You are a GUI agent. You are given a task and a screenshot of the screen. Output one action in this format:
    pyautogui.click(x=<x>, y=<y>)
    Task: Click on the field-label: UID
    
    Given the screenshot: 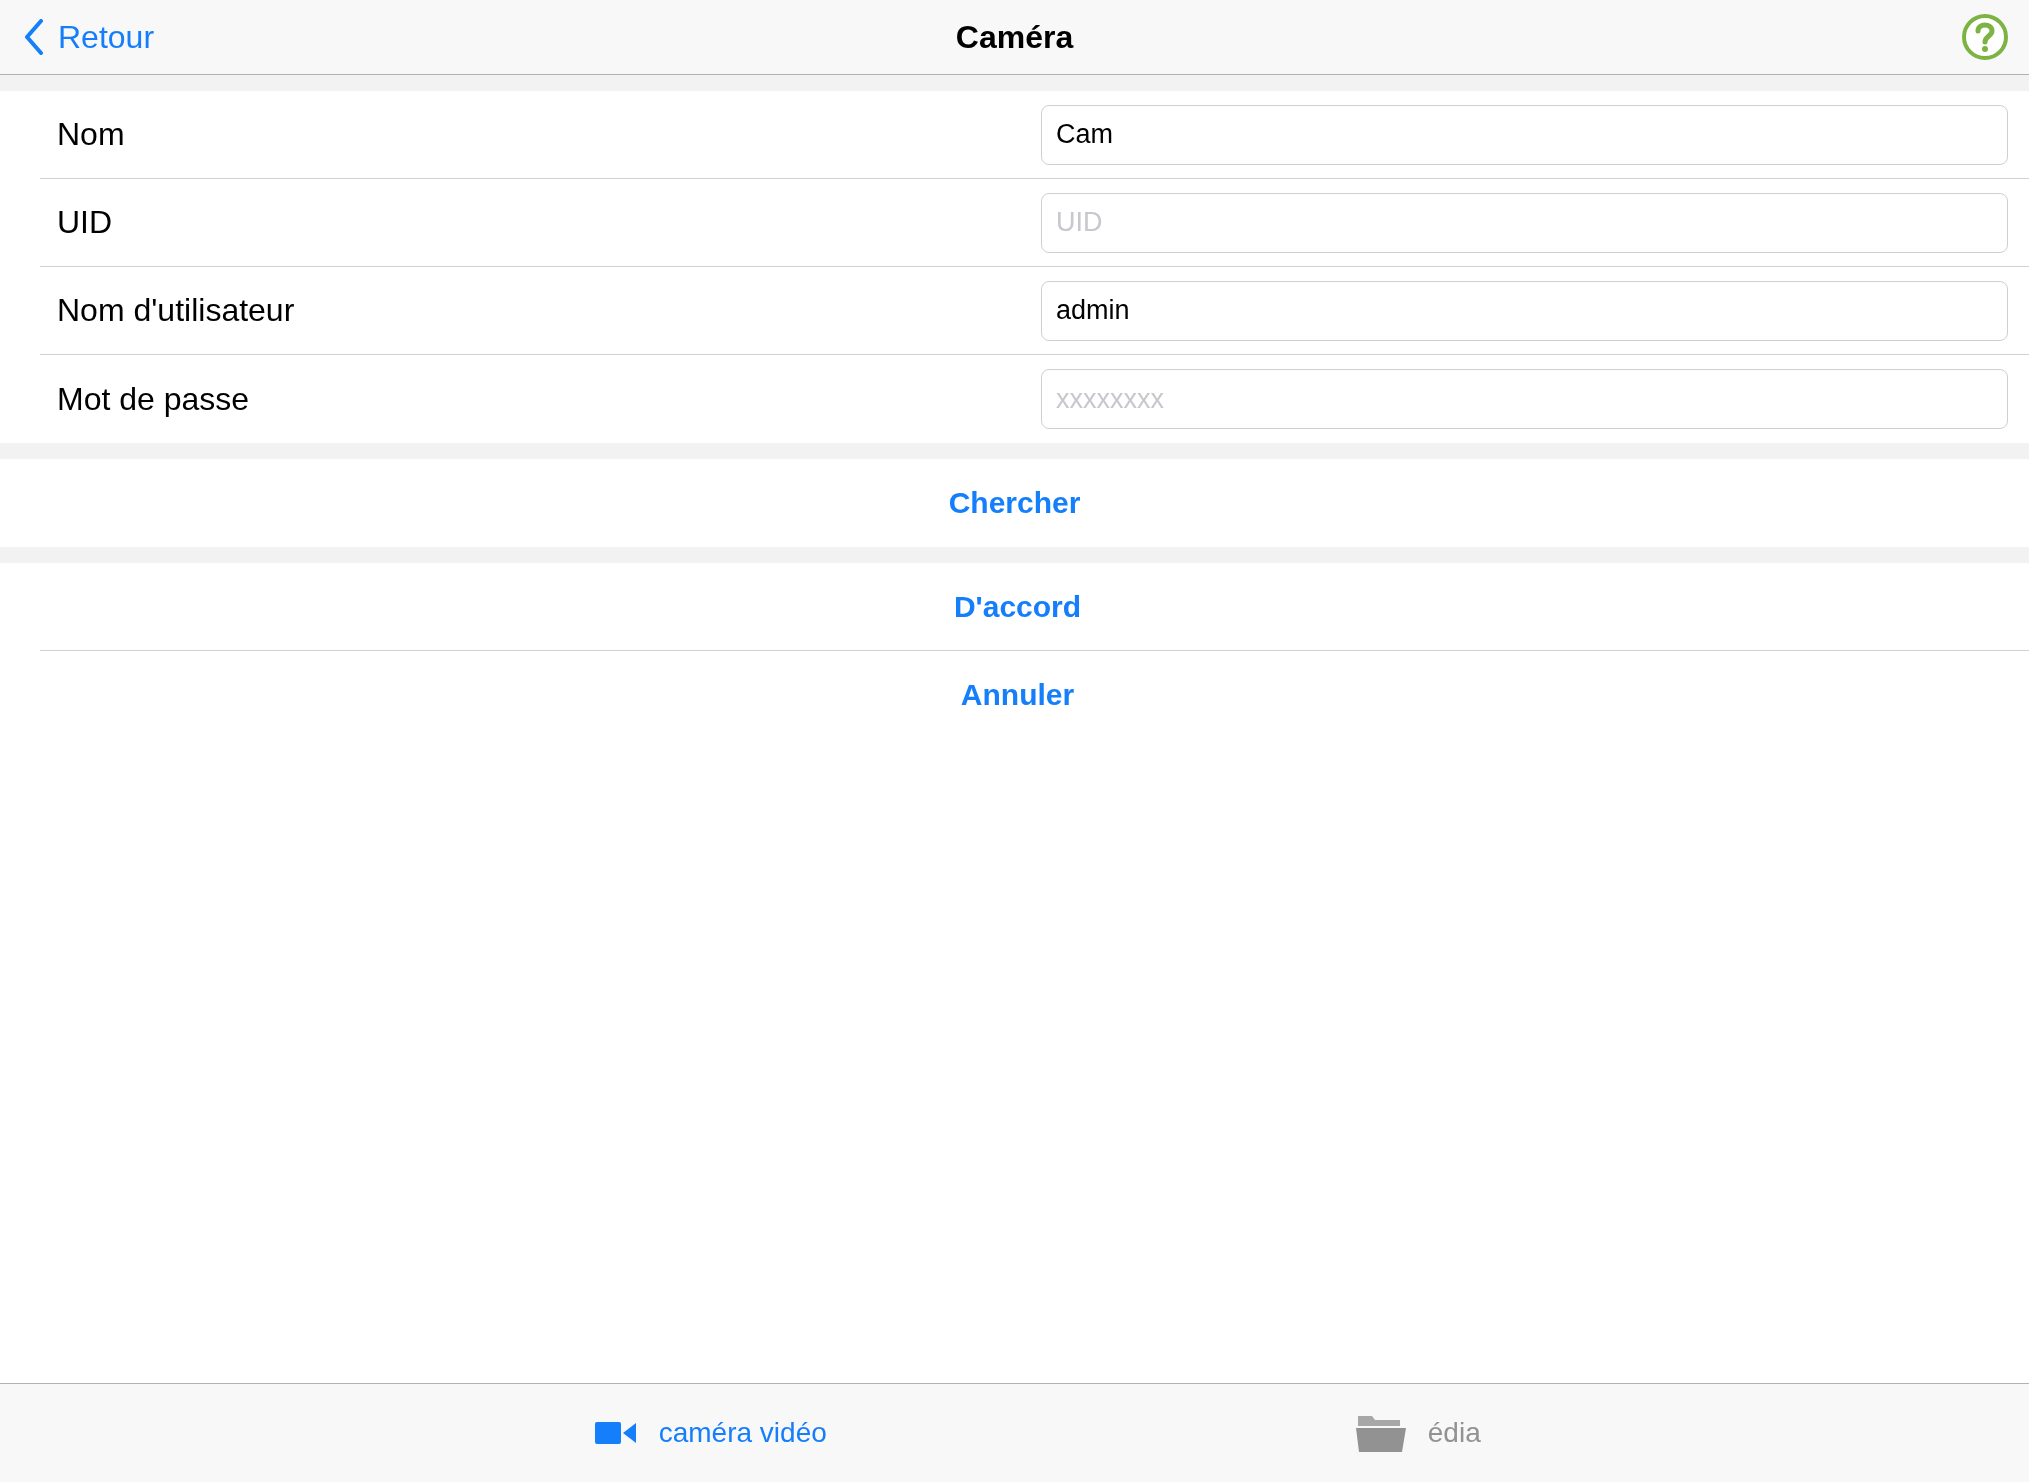 What is the action you would take?
    pyautogui.click(x=85, y=222)
    